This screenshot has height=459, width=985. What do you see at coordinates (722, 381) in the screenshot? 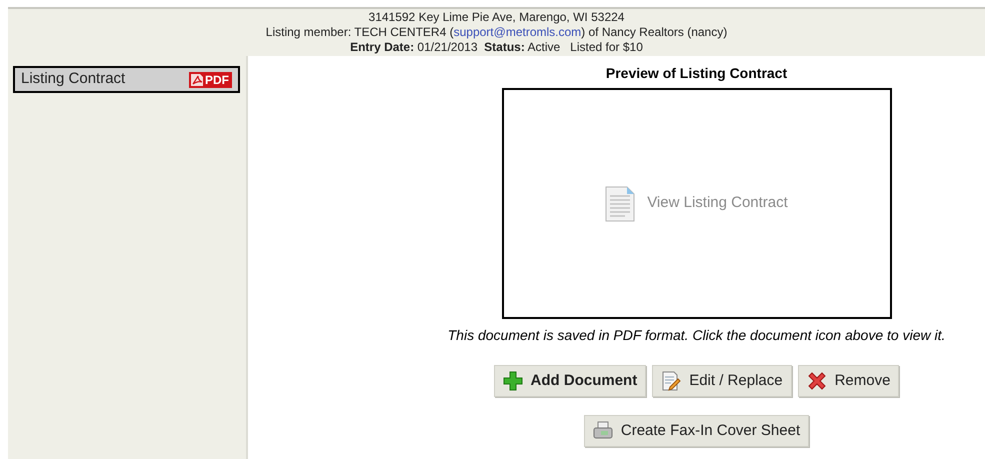
I see `edit-replace-button: Edit / Replace` at bounding box center [722, 381].